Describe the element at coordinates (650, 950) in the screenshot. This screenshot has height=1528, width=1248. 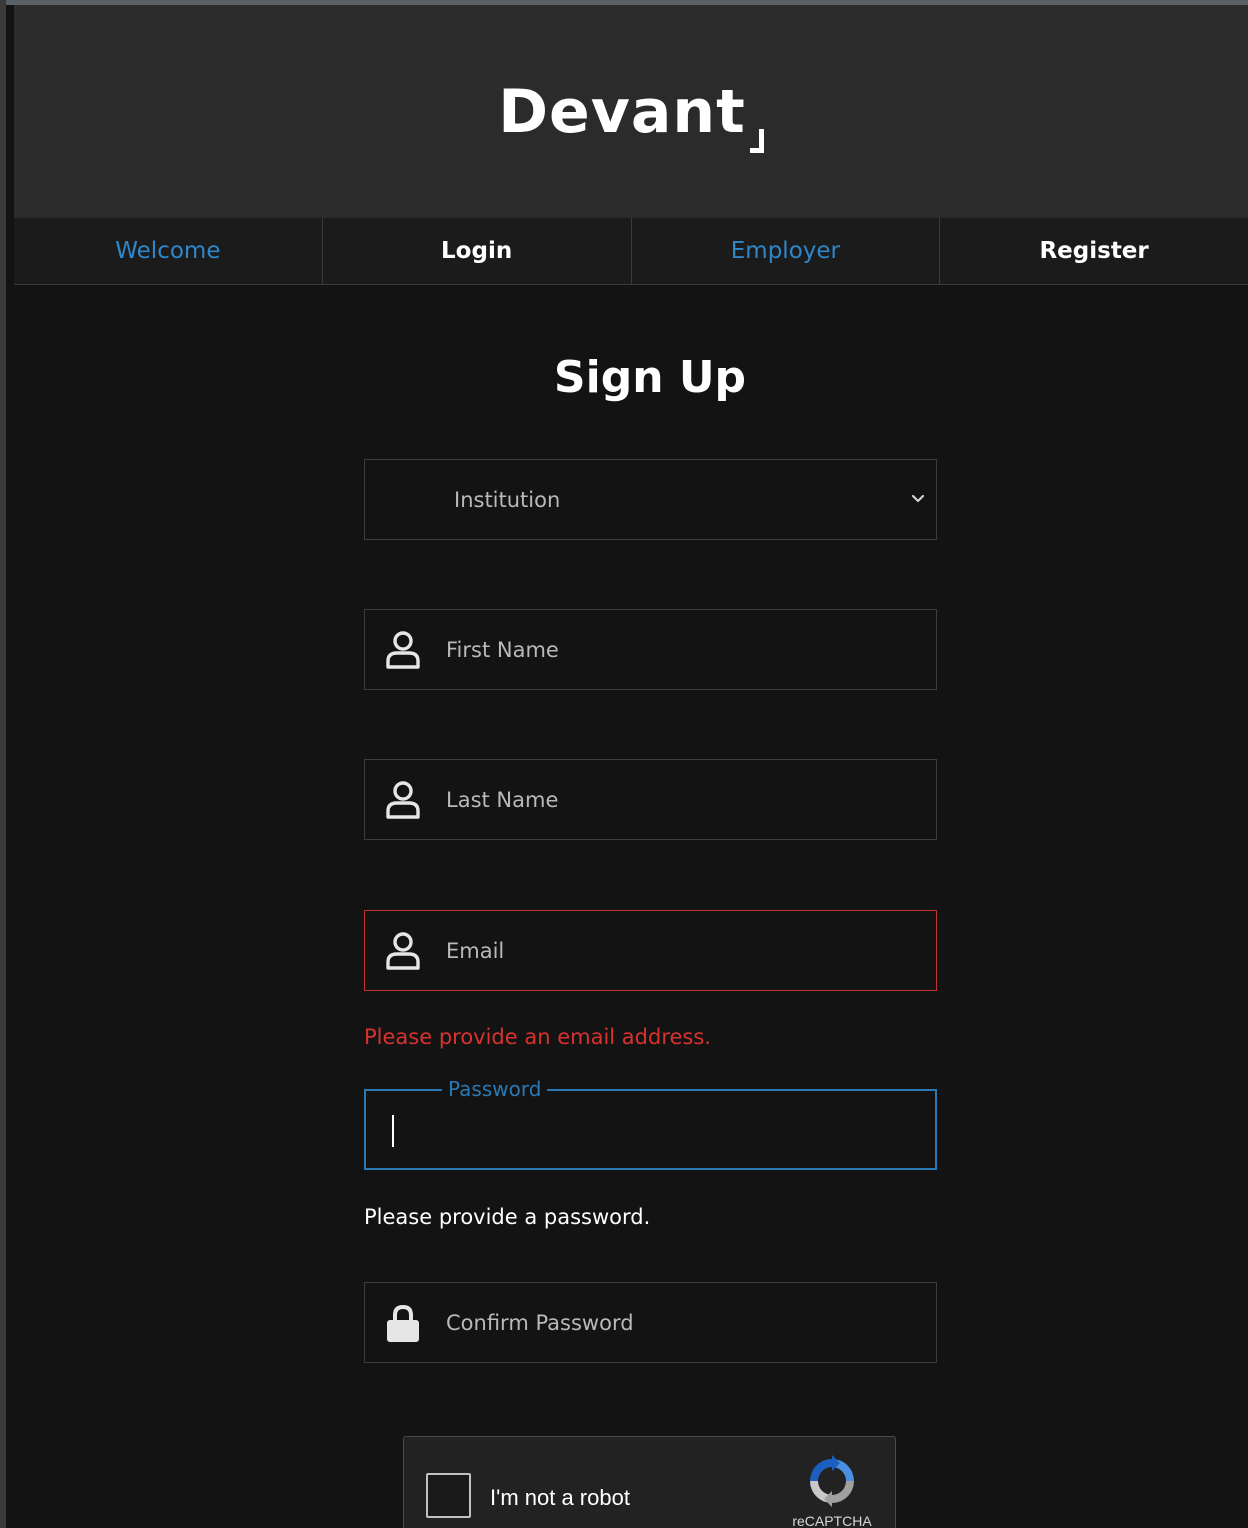
I see `email-field: Email` at that location.